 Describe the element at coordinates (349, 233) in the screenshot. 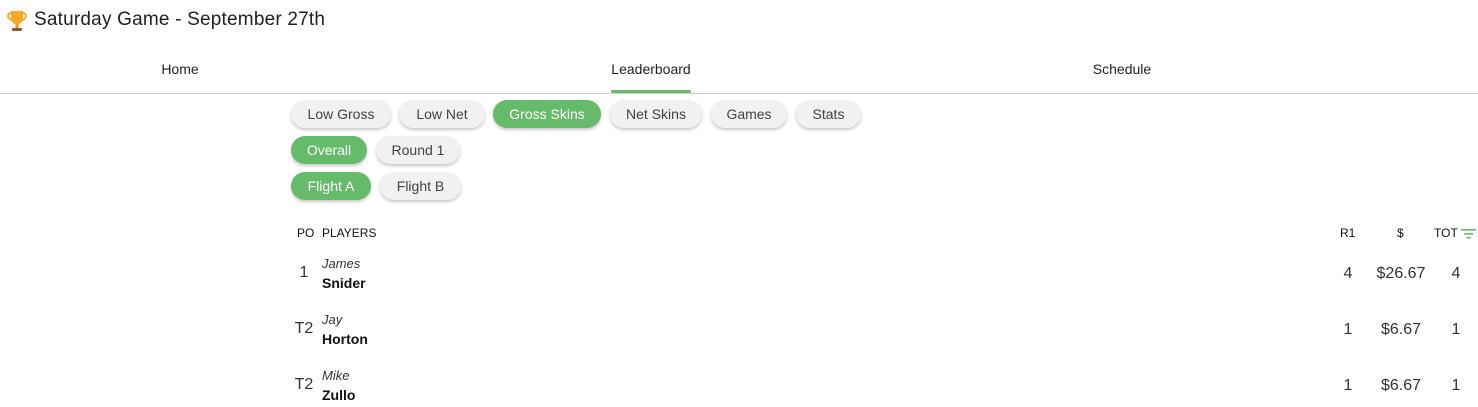

I see `col-header-players: PLAYERS` at that location.